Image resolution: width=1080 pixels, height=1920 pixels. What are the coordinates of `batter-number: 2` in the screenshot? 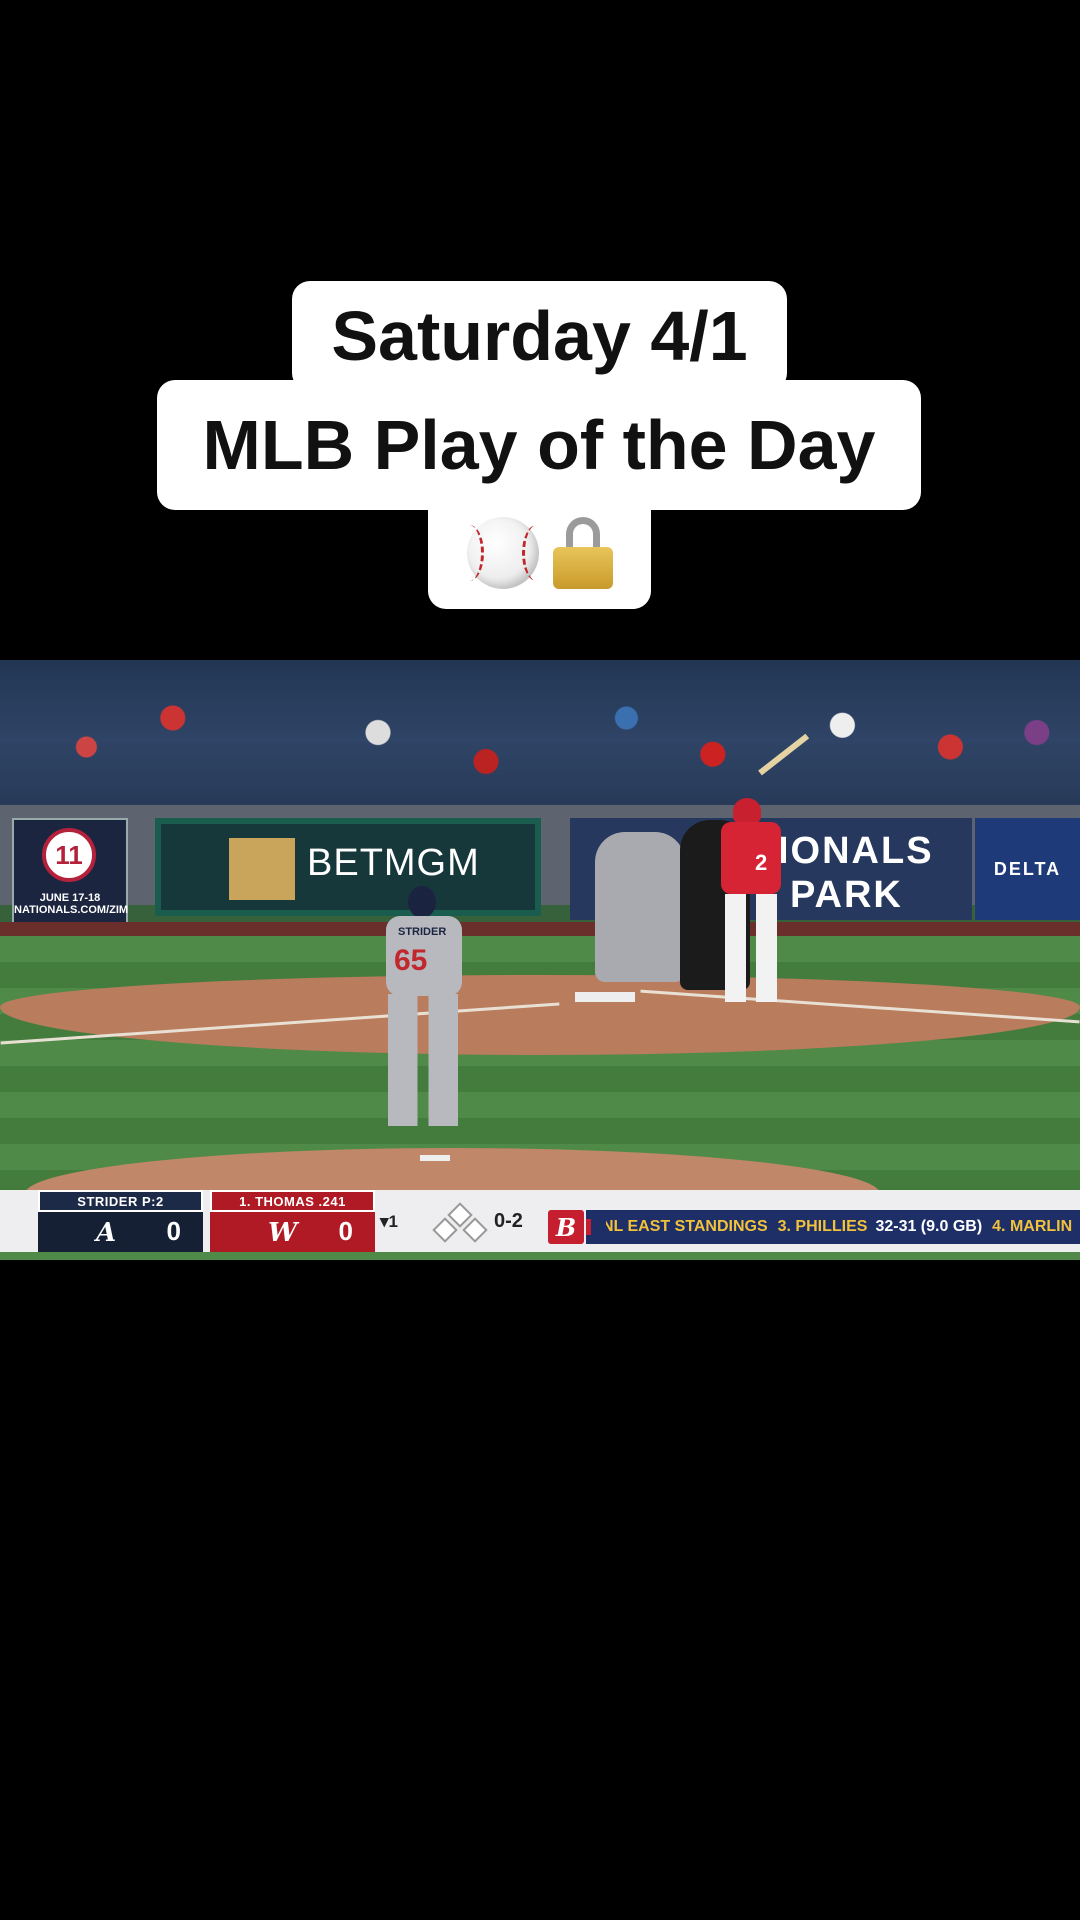 It's located at (761, 862).